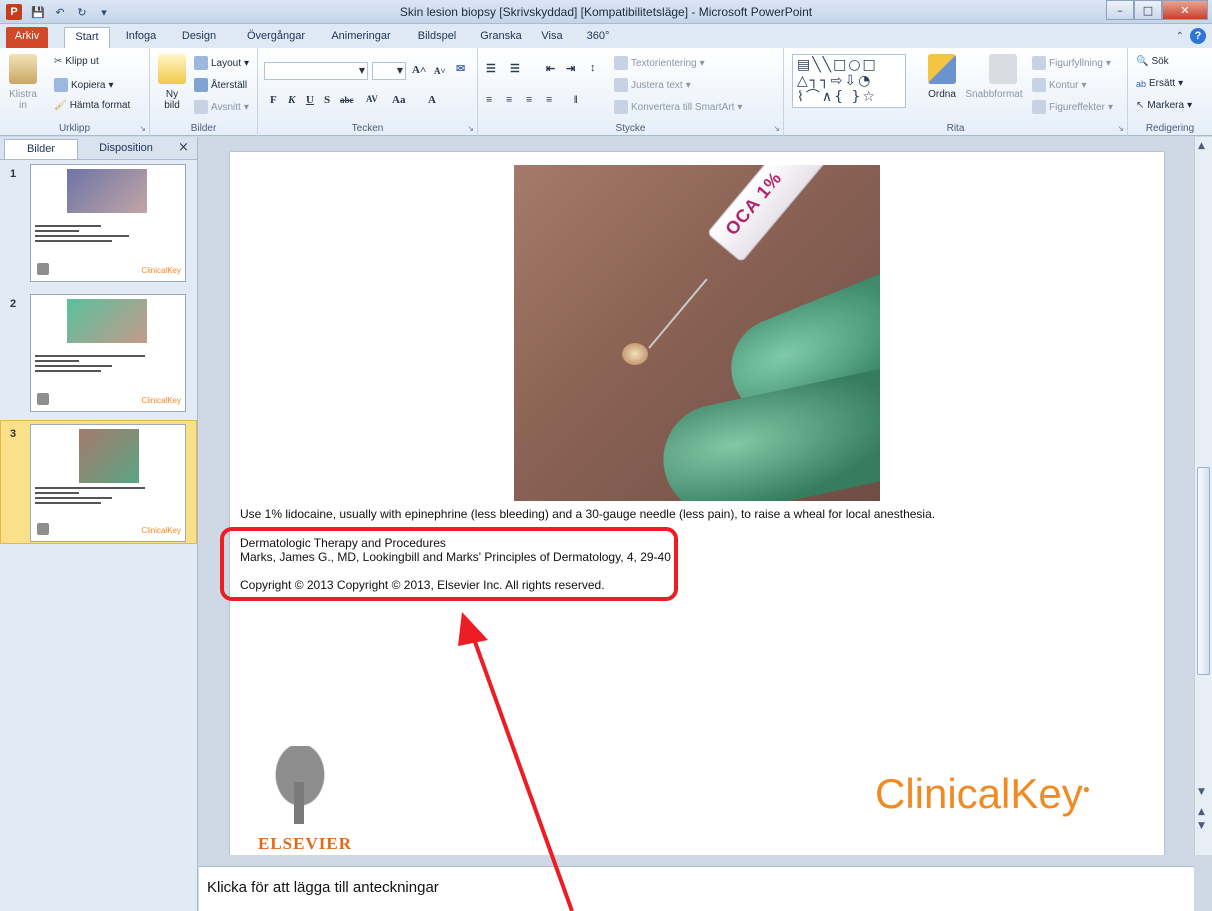 The height and width of the screenshot is (911, 1212). Describe the element at coordinates (389, 71) in the screenshot. I see `font-size-combo: ▼` at that location.